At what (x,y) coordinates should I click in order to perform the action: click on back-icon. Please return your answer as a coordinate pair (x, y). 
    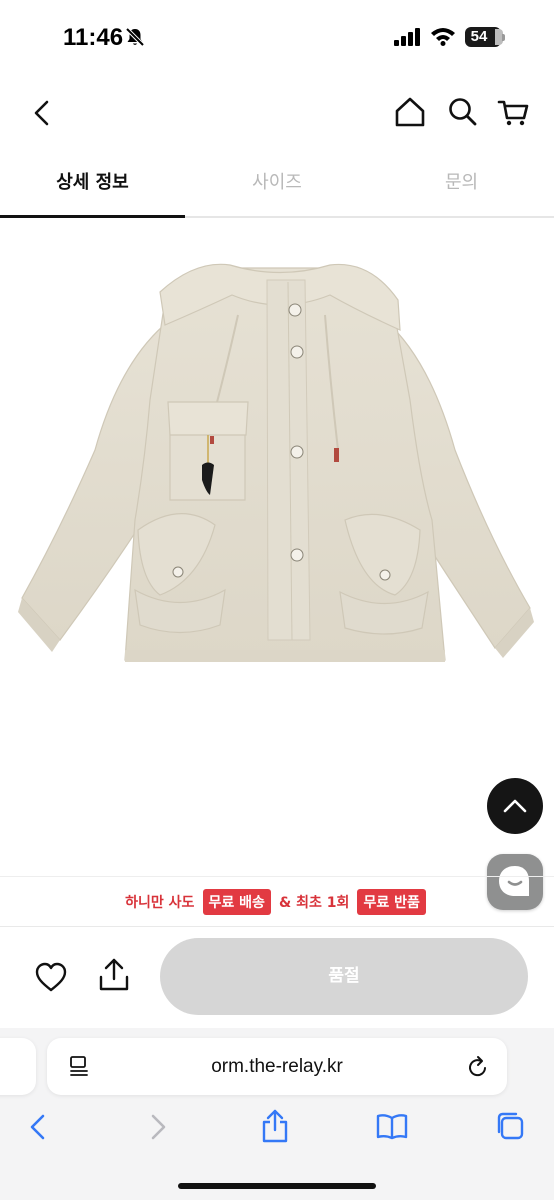
    Looking at the image, I should click on (38, 1127).